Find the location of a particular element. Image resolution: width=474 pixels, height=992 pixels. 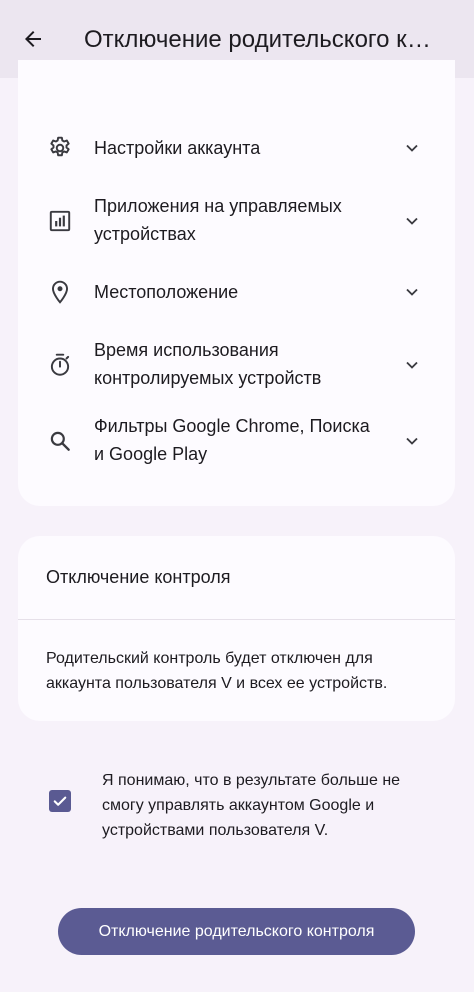

back-button is located at coordinates (33, 39).